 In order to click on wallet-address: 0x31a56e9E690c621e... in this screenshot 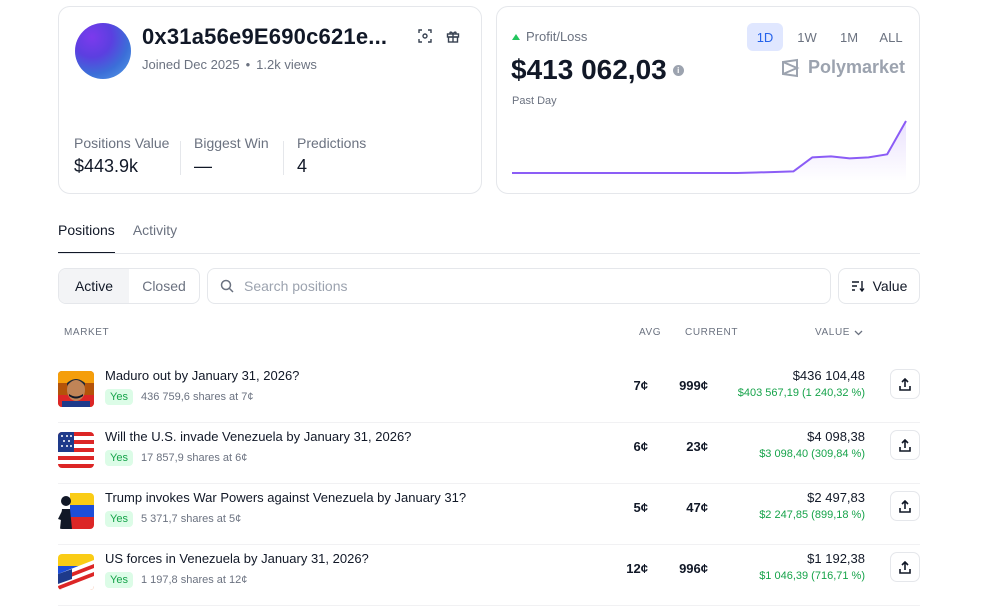, I will do `click(264, 37)`.